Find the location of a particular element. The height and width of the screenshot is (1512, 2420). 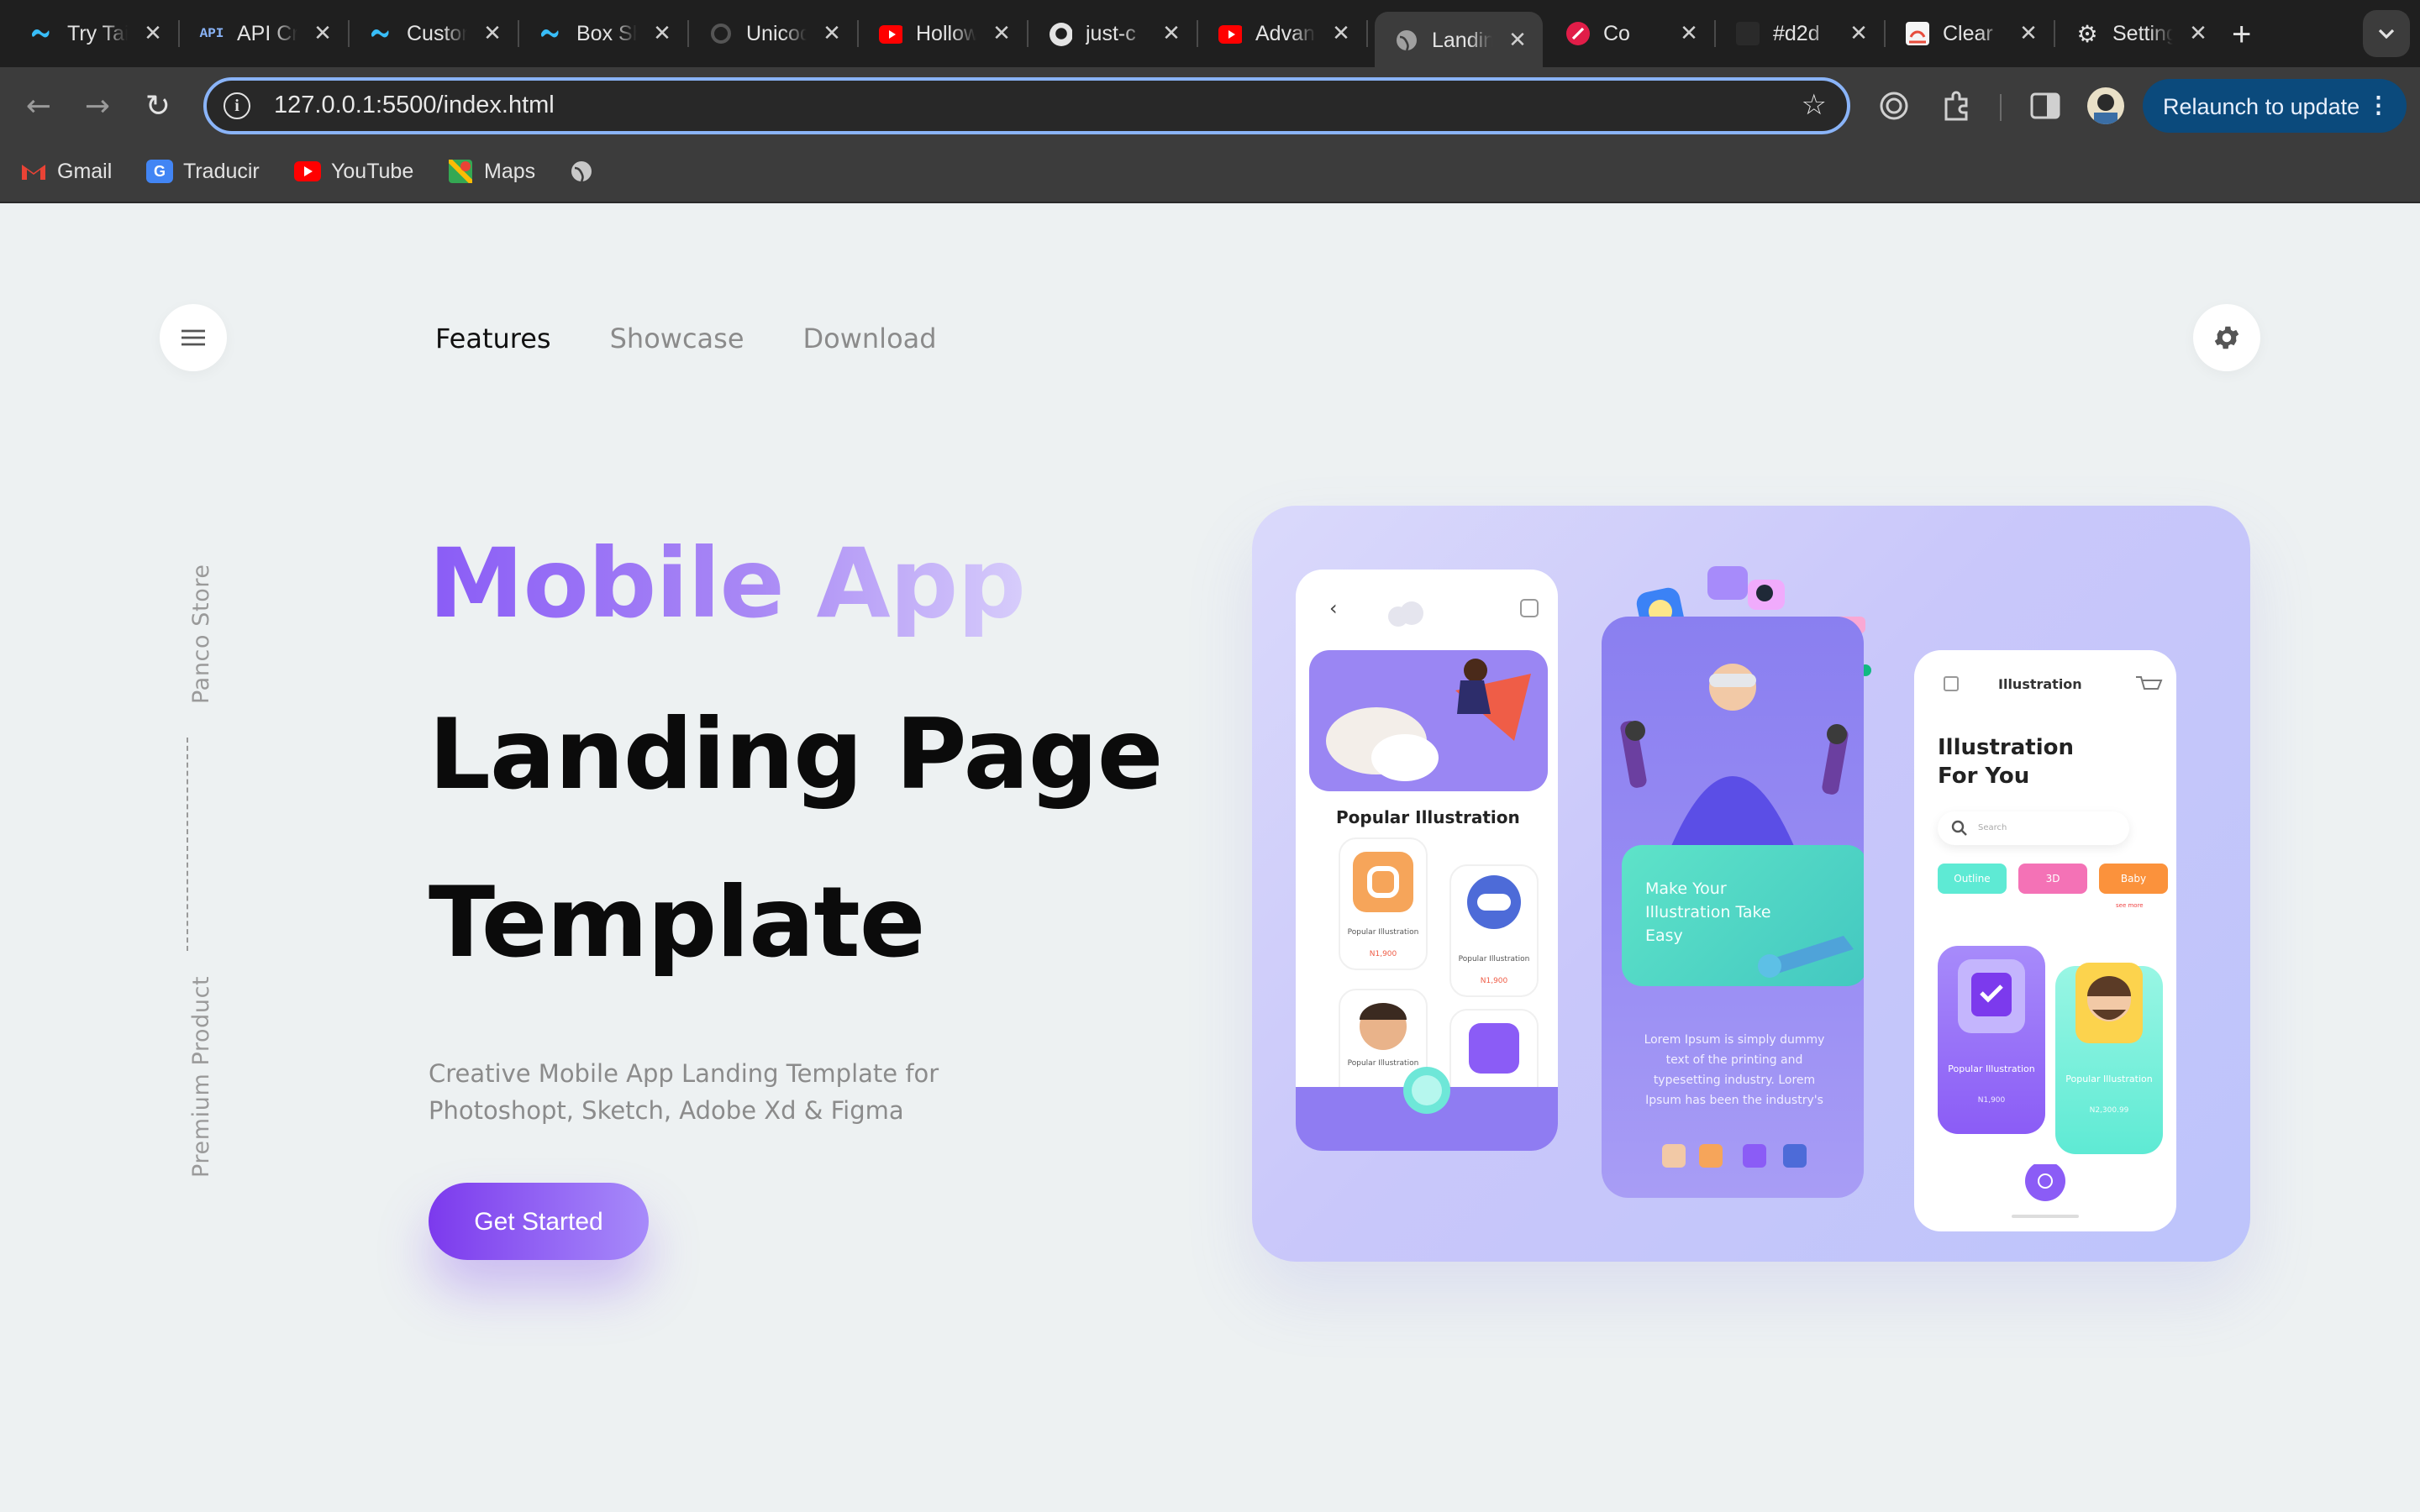

side-text-store: Panco Store is located at coordinates (202, 634).